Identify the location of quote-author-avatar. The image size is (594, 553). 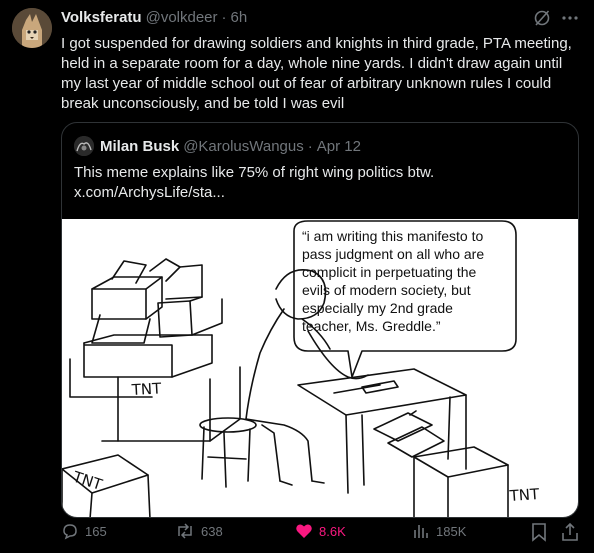
(84, 146).